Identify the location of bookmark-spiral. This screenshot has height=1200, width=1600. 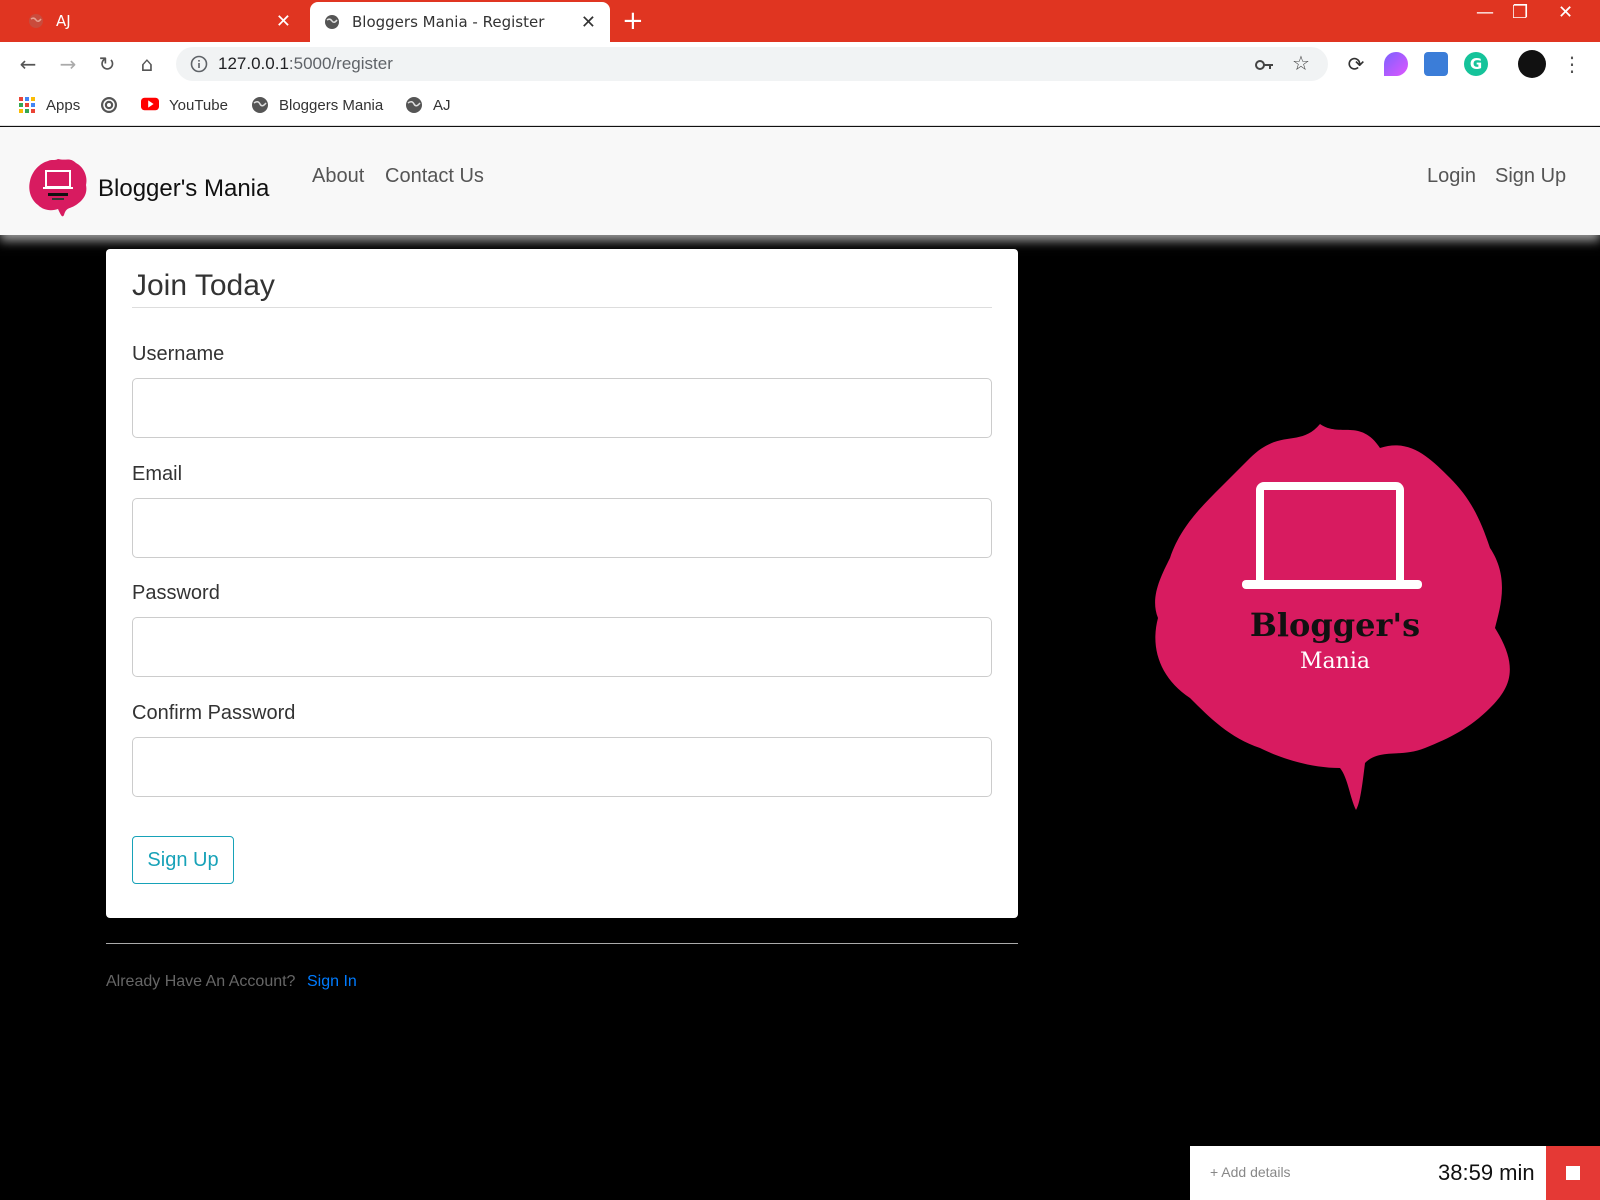
(114, 105).